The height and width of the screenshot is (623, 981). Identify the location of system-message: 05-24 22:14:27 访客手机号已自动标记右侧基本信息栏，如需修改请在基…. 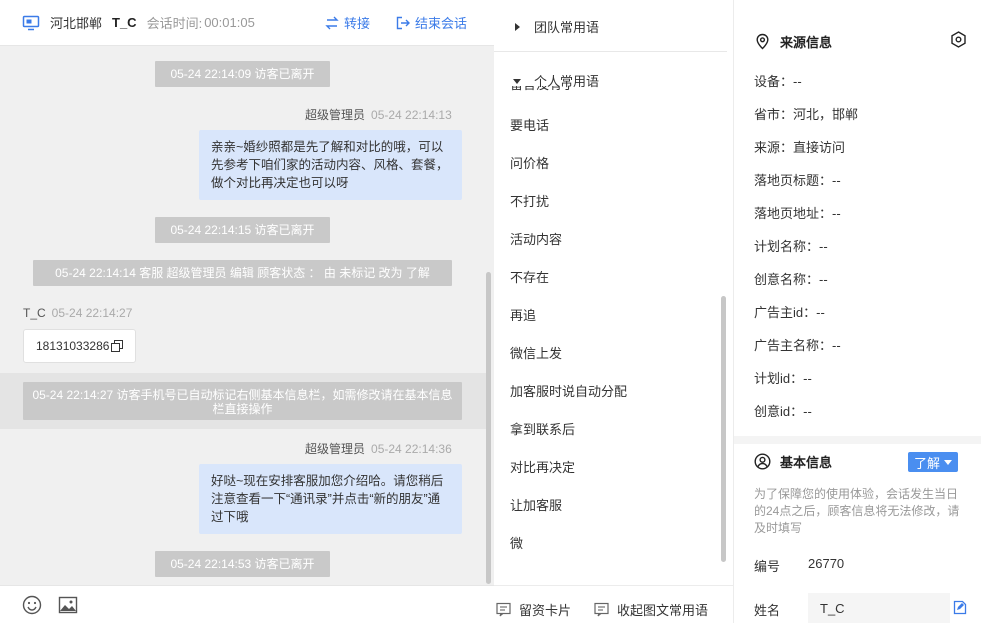
(242, 401).